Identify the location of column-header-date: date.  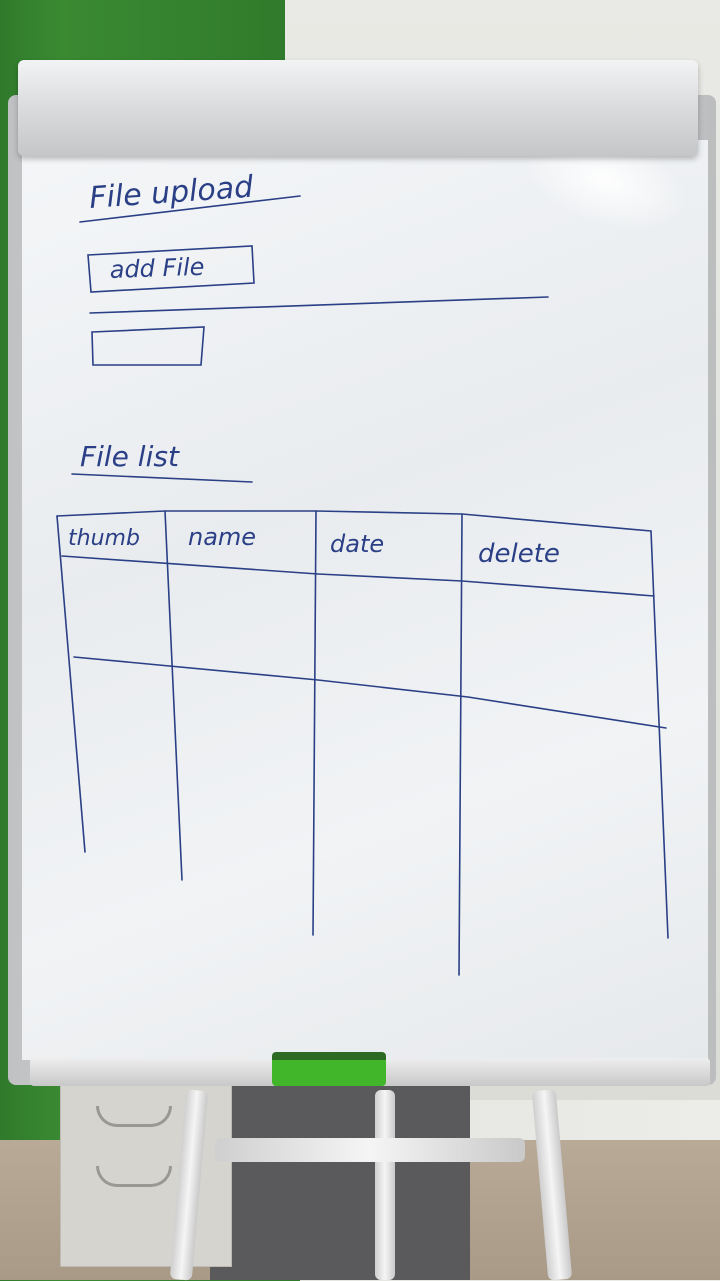
(357, 544).